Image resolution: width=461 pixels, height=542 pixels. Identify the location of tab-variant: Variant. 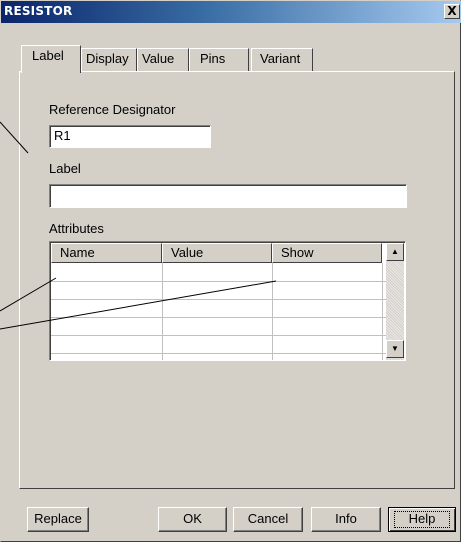
(282, 59).